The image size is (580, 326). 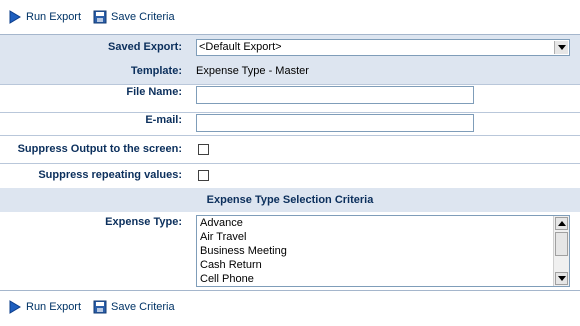 I want to click on email-label: E-mail:, so click(x=163, y=120).